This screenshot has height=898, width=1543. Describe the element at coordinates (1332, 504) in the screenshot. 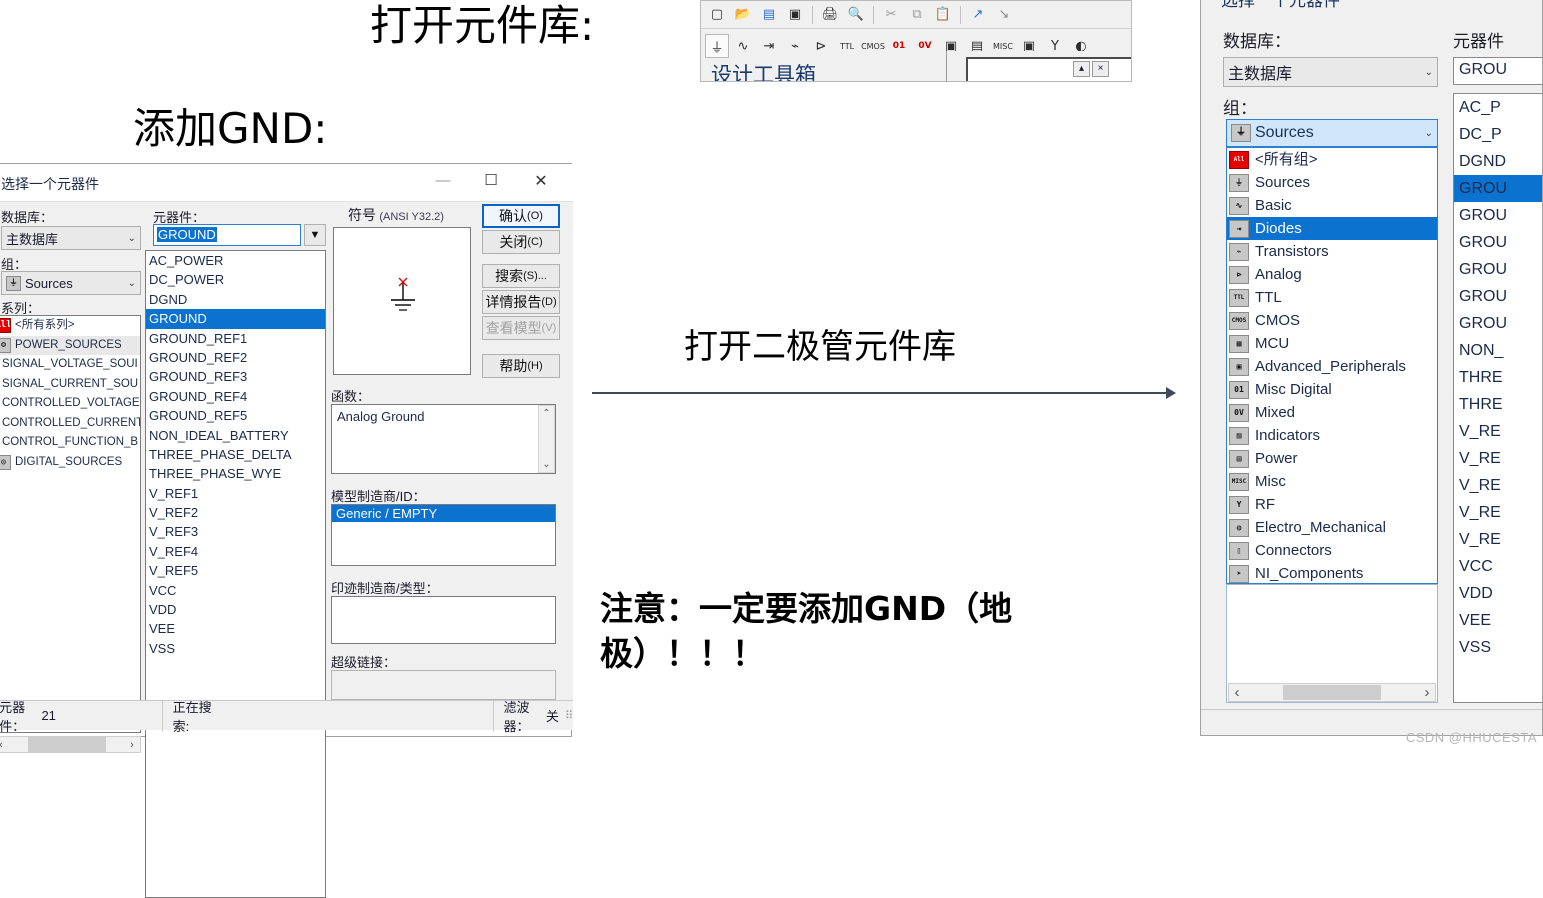

I see `group-list-item: Y RF` at that location.